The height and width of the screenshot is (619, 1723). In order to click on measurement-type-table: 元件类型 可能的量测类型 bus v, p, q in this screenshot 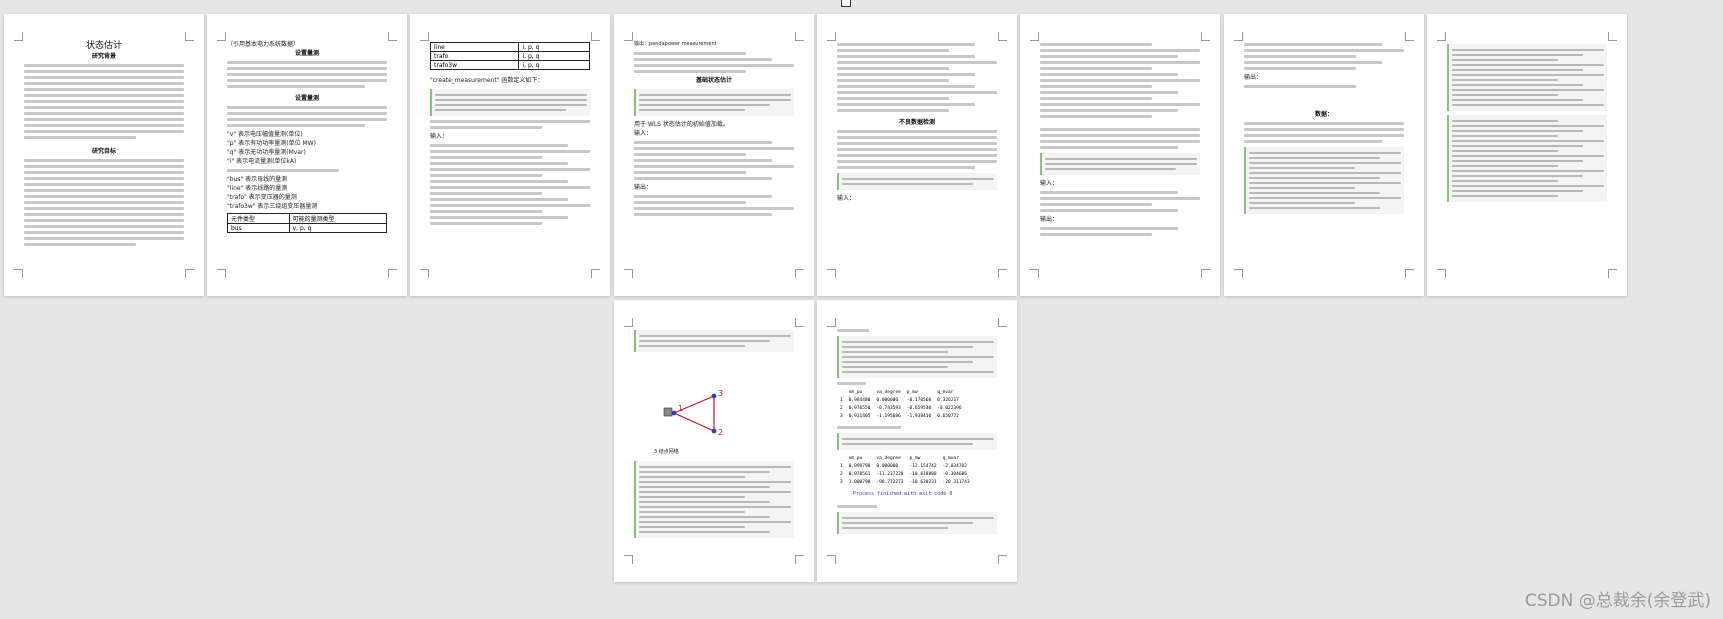, I will do `click(307, 223)`.